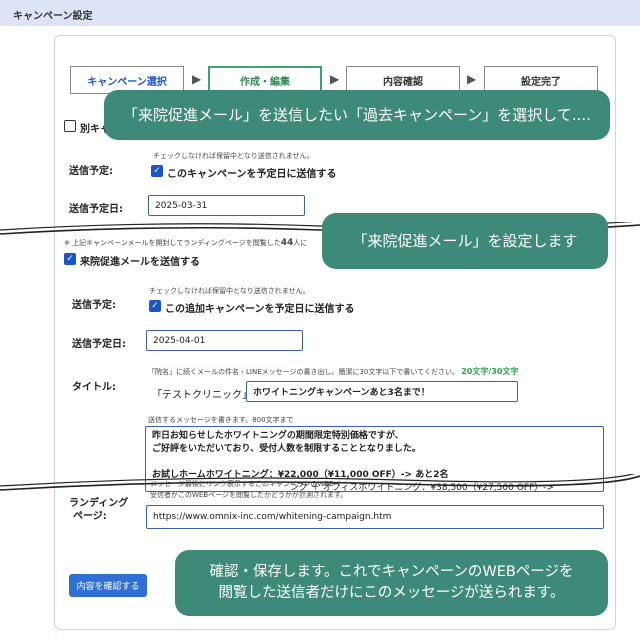  I want to click on message-line: ご好評をいただいており、受付人数を制限することとなりました。, so click(286, 449).